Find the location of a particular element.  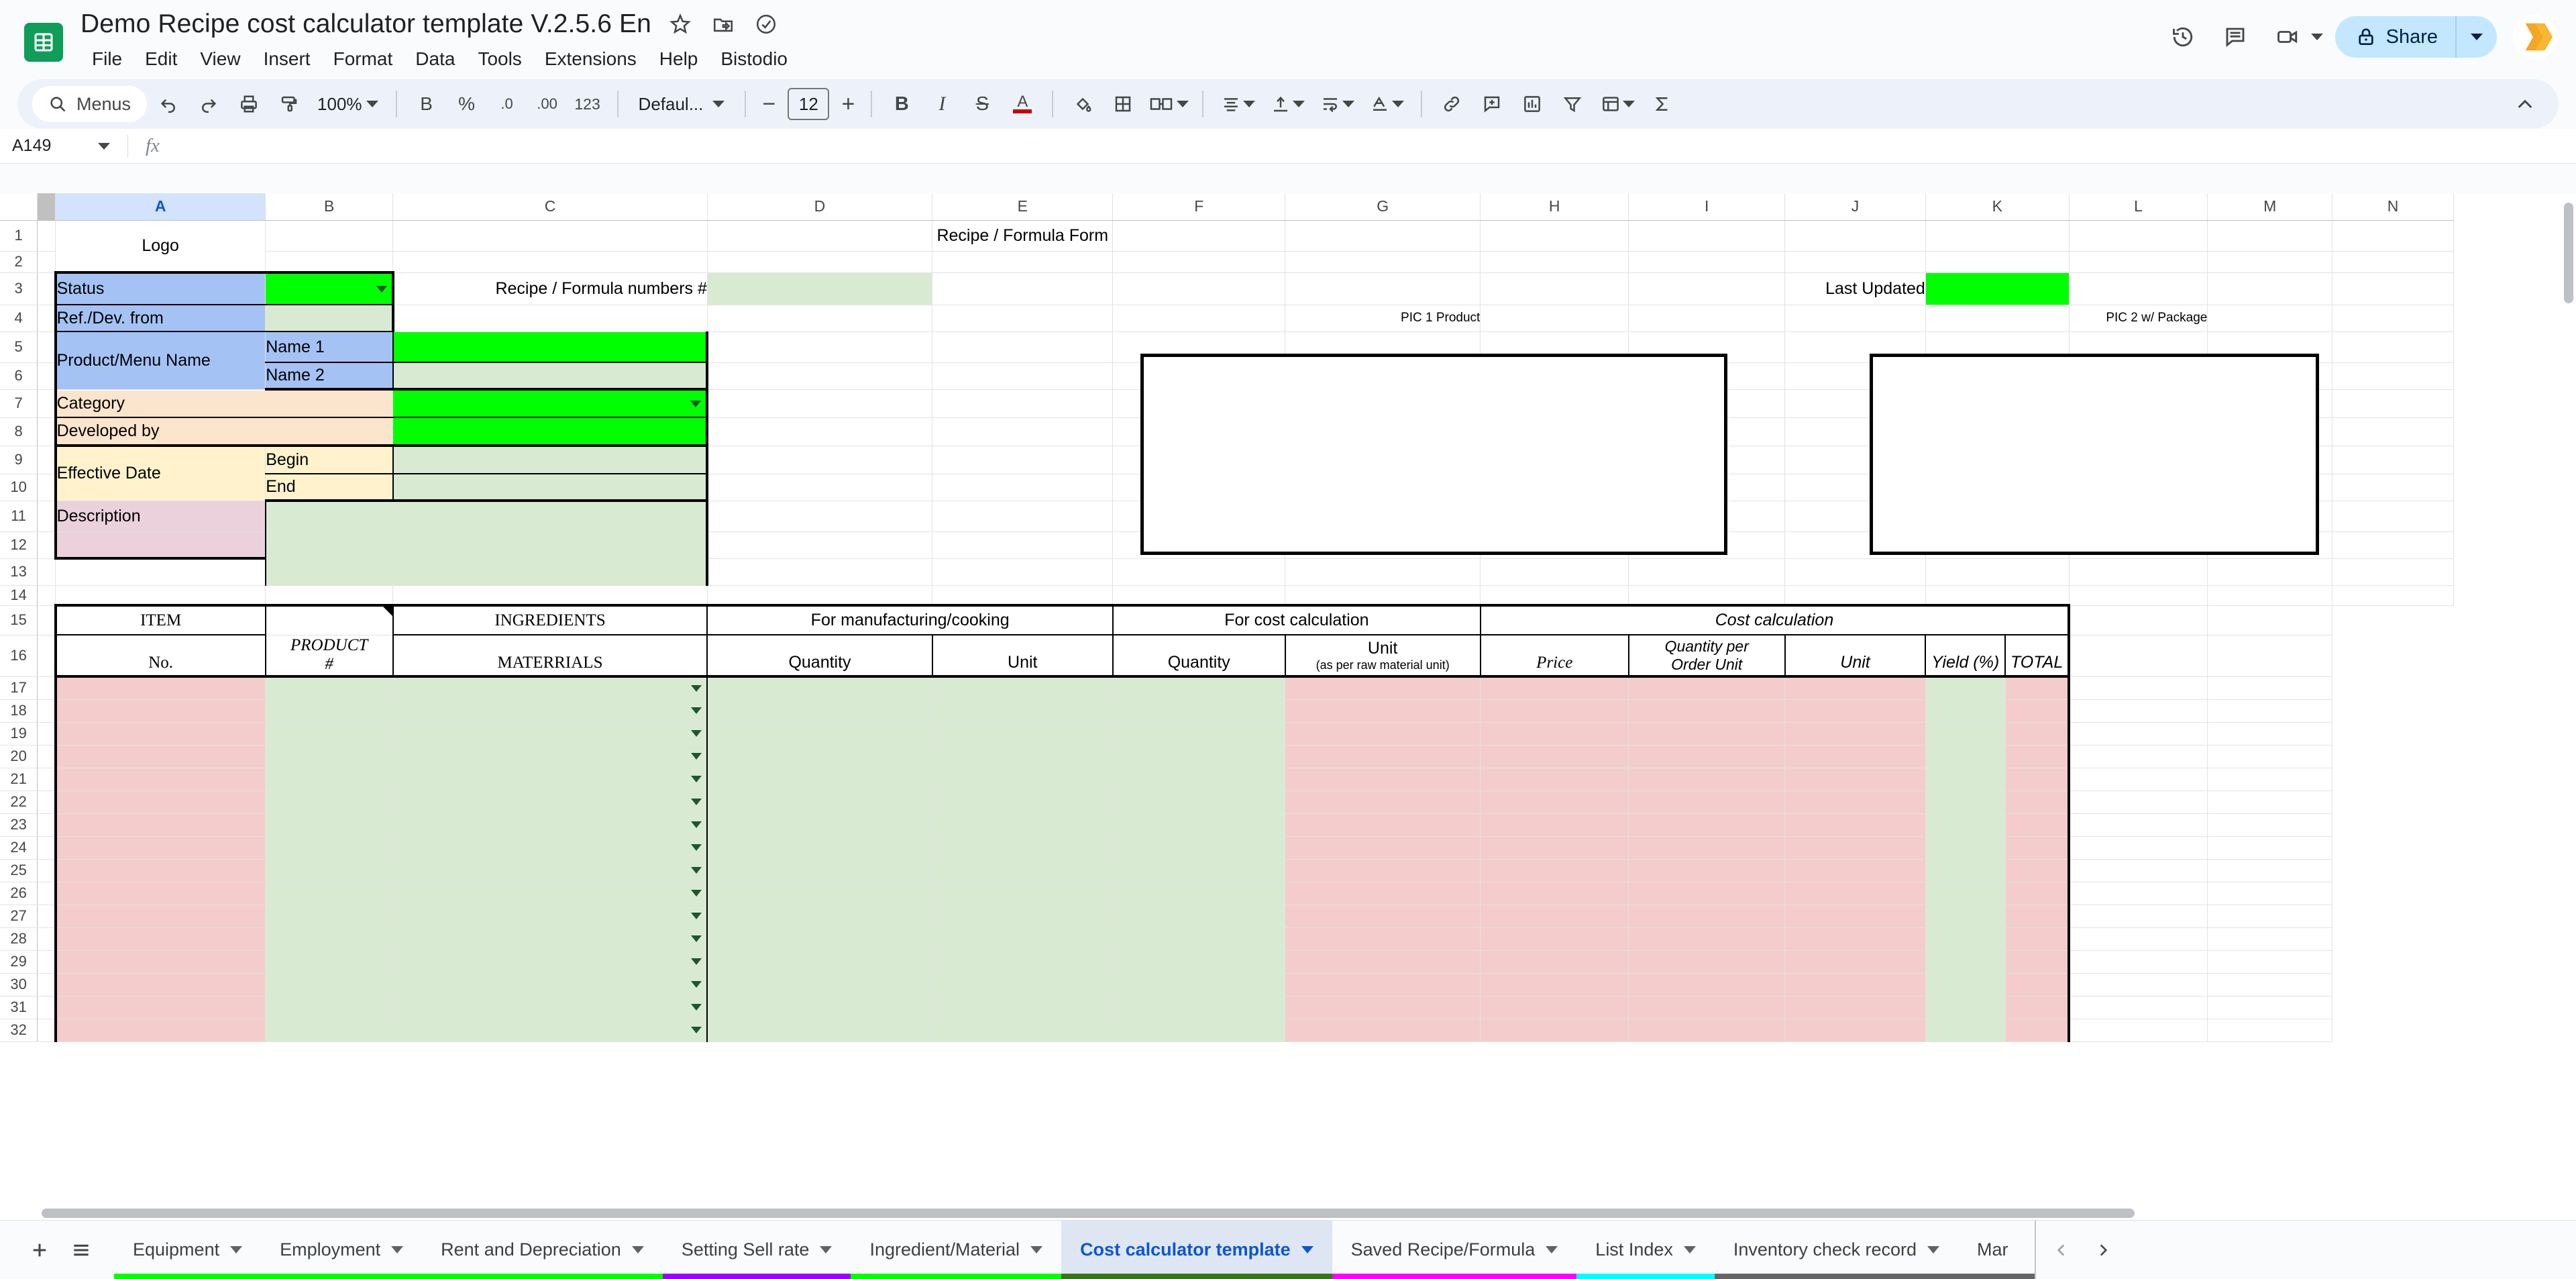

font-size-decrease-button: − is located at coordinates (769, 104).